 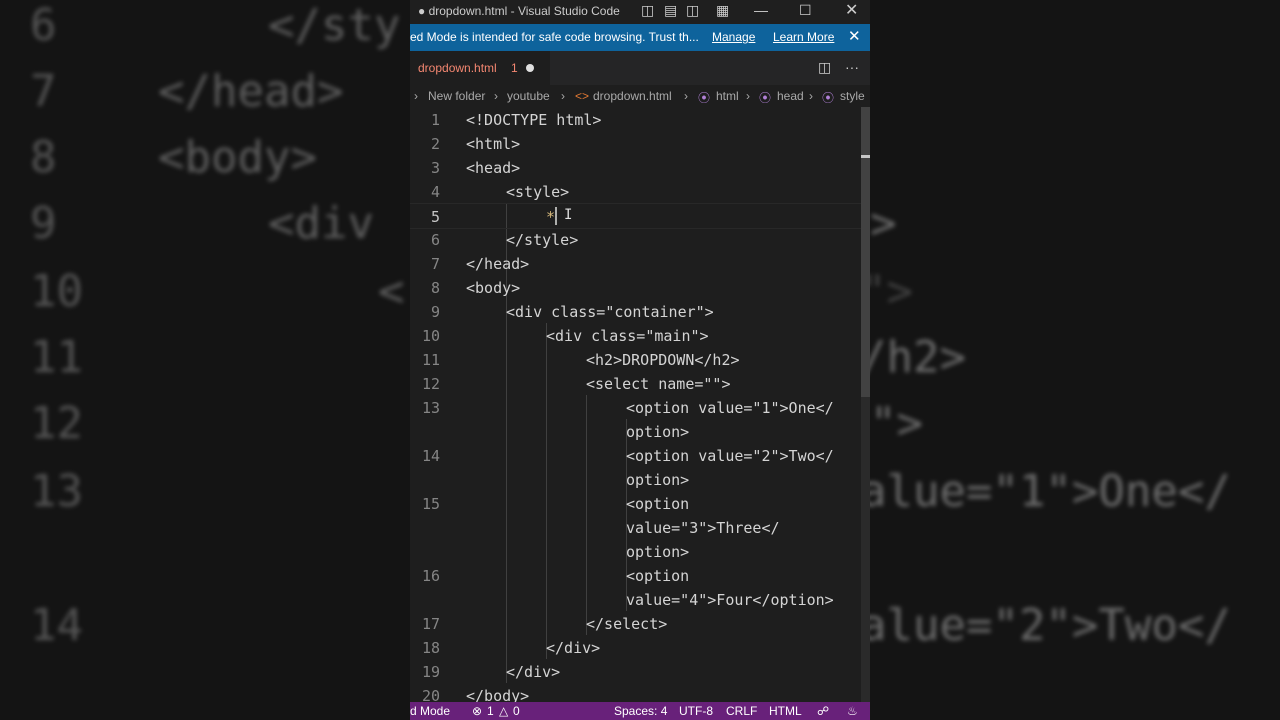 What do you see at coordinates (334, 25) in the screenshot?
I see `bg-code: </sty` at bounding box center [334, 25].